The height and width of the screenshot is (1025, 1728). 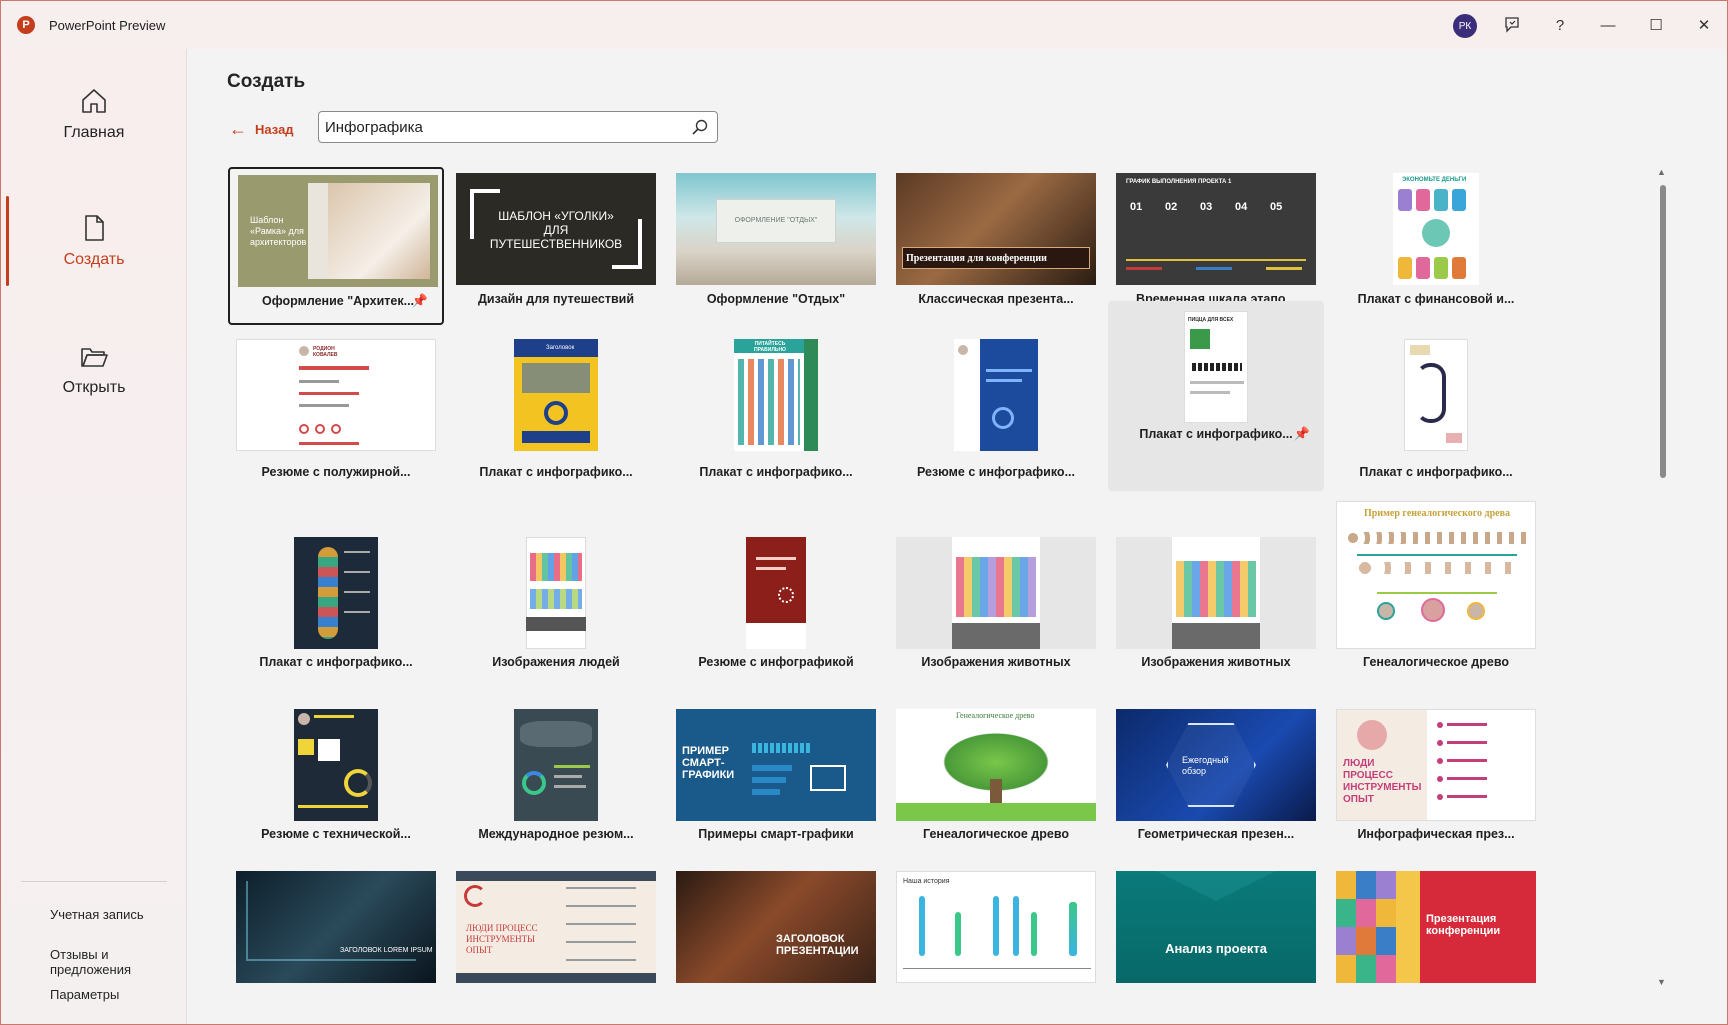 I want to click on template-tile: ЗАГОЛОВОК ПРЕЗЕНТАЦИИ, so click(x=776, y=927).